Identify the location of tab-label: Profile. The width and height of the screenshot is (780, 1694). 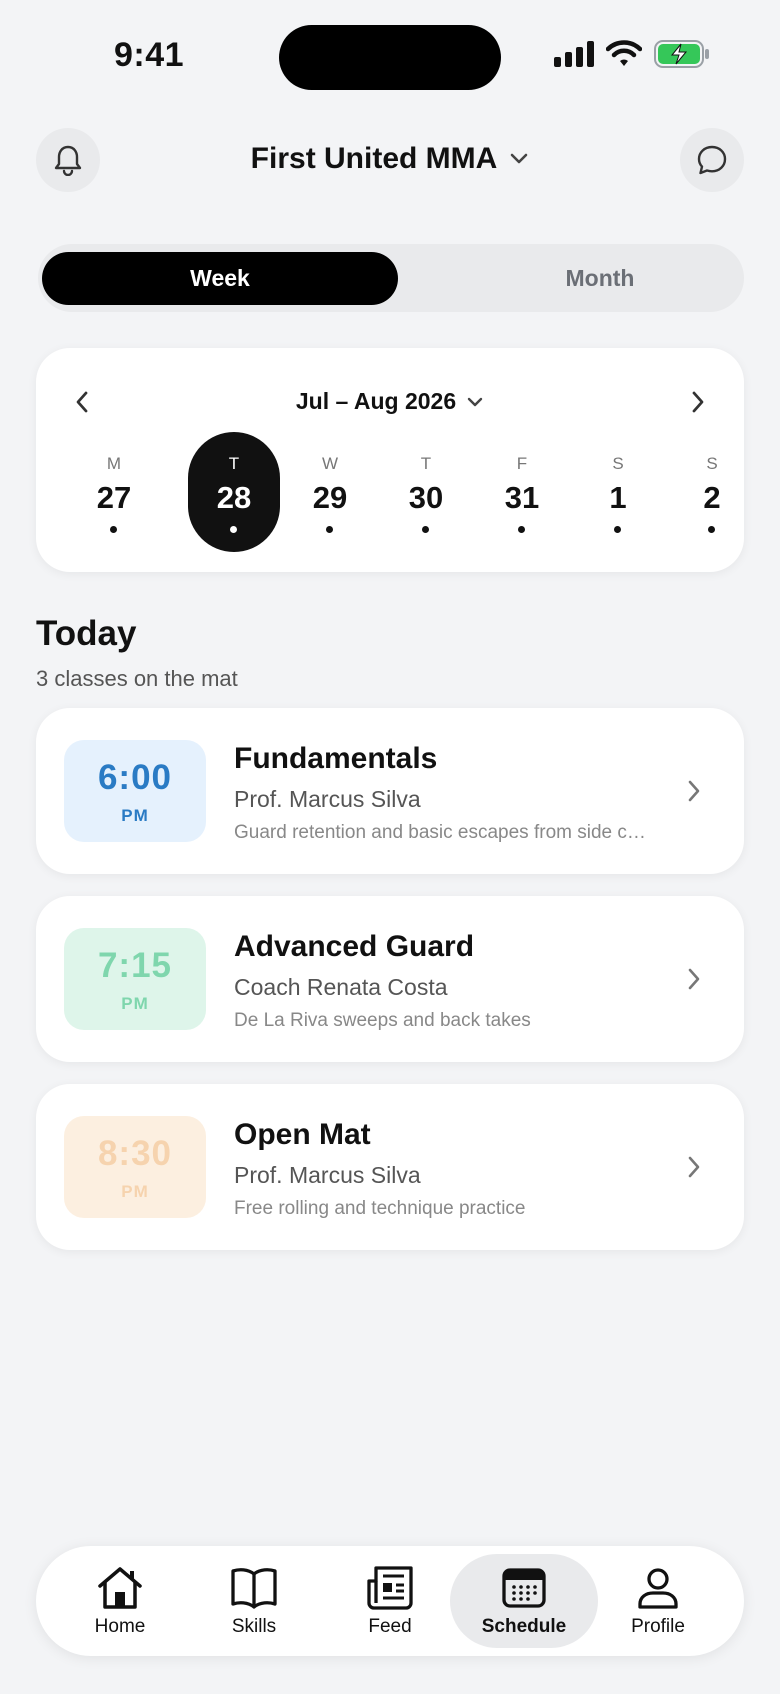
(658, 1626).